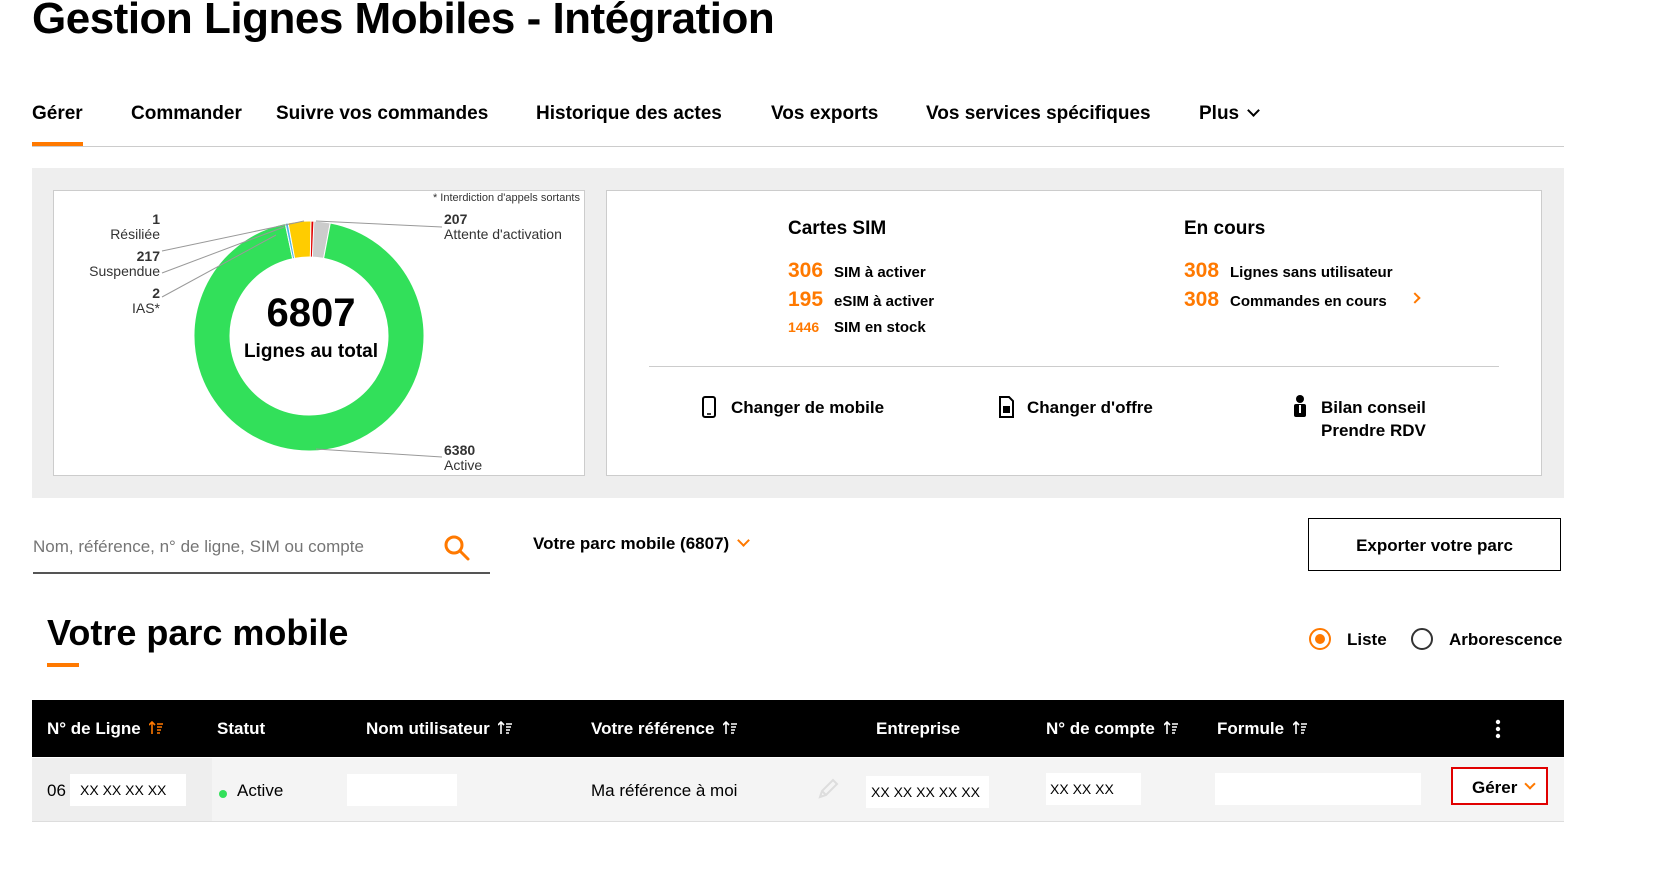  What do you see at coordinates (379, 453) in the screenshot?
I see `leader-line-active` at bounding box center [379, 453].